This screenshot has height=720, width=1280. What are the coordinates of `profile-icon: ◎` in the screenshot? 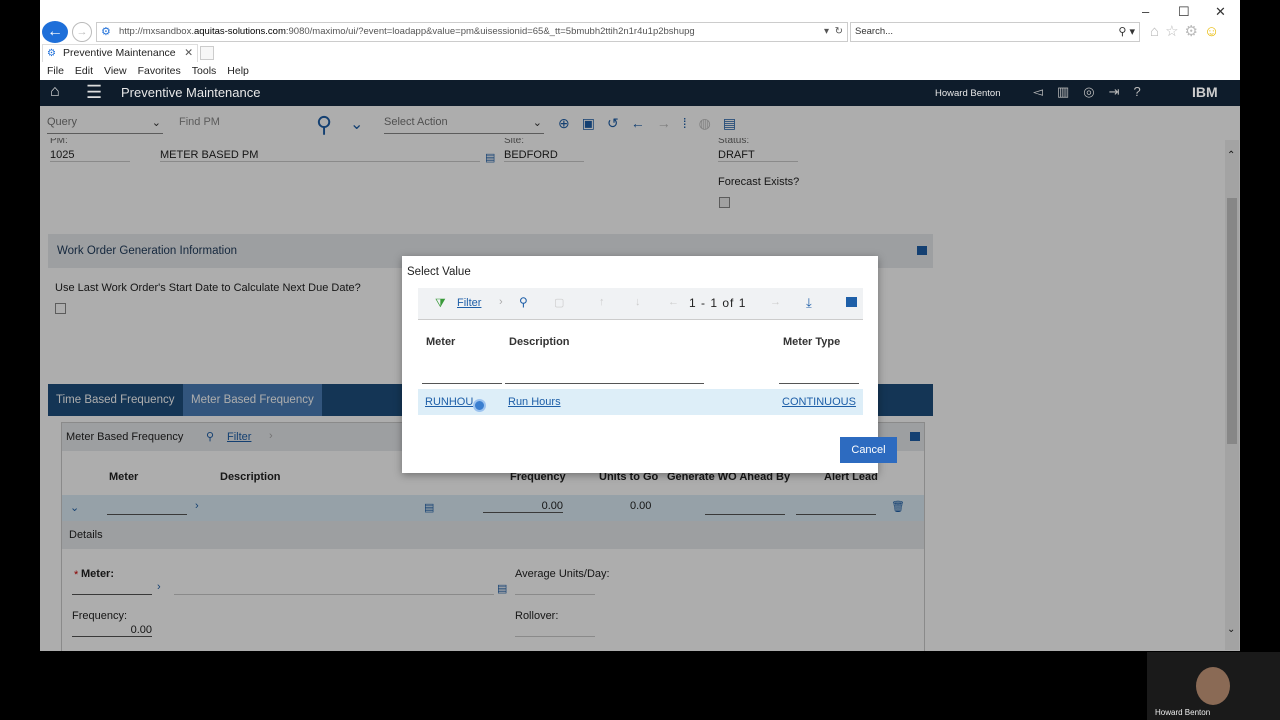 It's located at (1095, 91).